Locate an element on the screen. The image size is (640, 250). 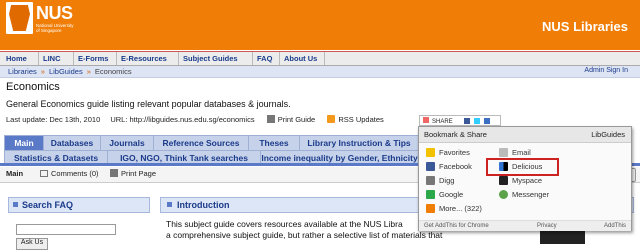
delicious-small-icon is located at coordinates (486, 121).